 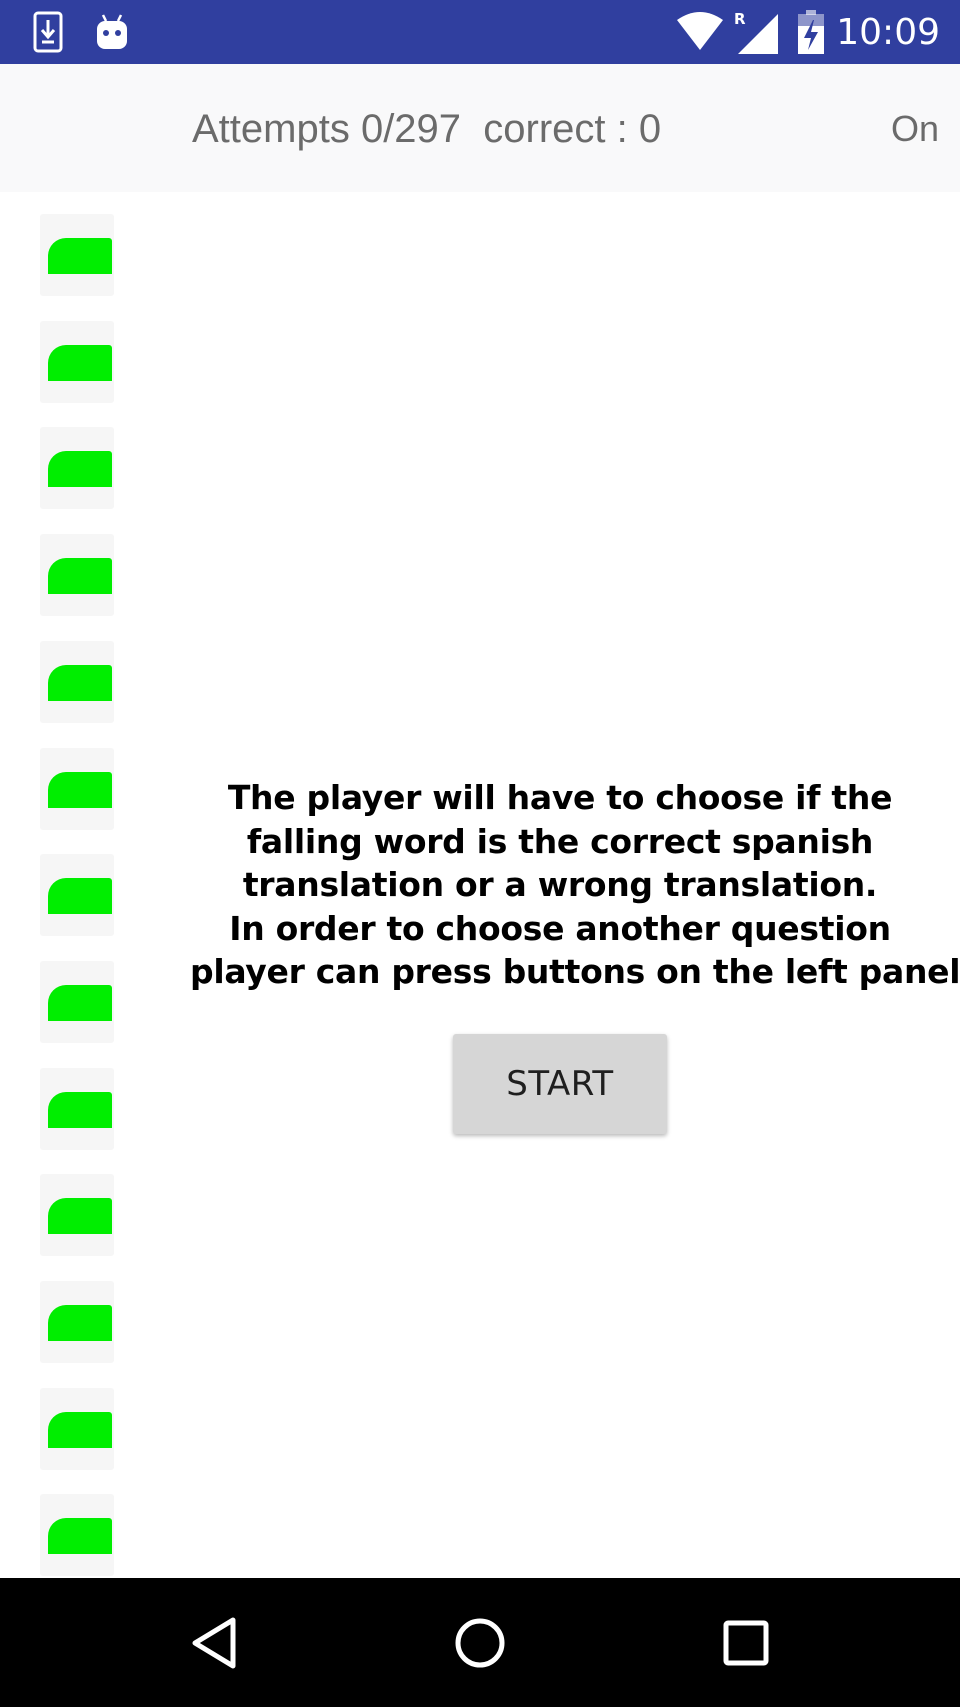 What do you see at coordinates (427, 129) in the screenshot?
I see `attempts-counter: Attempts 0/297 correct : 0` at bounding box center [427, 129].